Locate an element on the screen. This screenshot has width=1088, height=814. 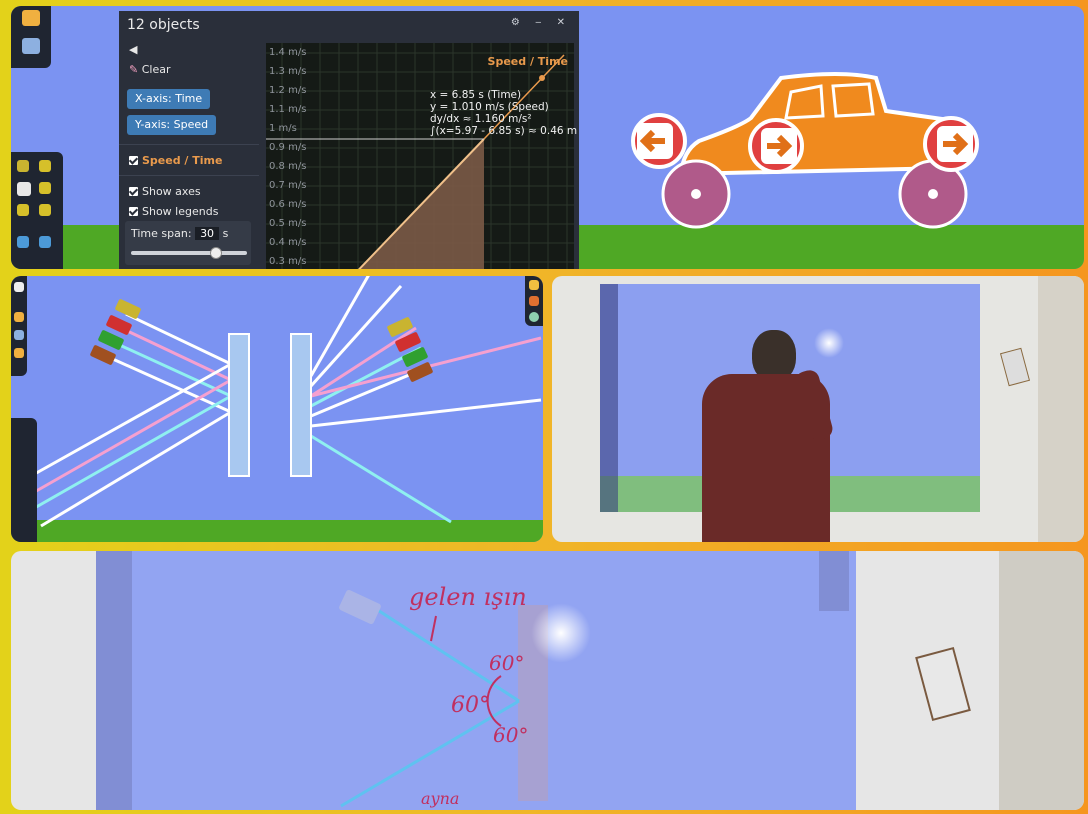
clear-label: Clear is located at coordinates (156, 69).